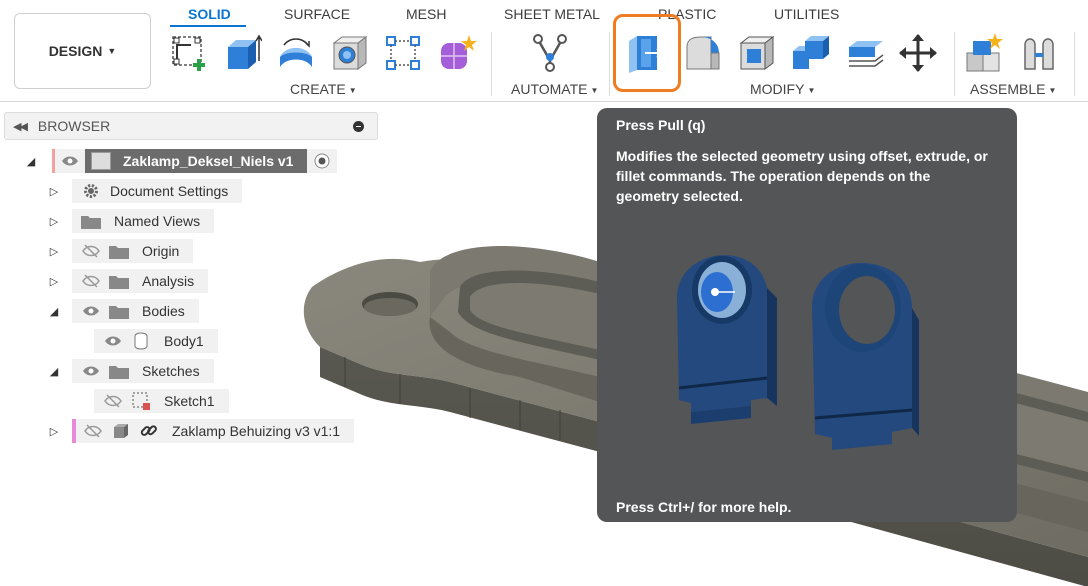 This screenshot has width=1088, height=586. I want to click on tab-surface: SURFACE, so click(317, 14).